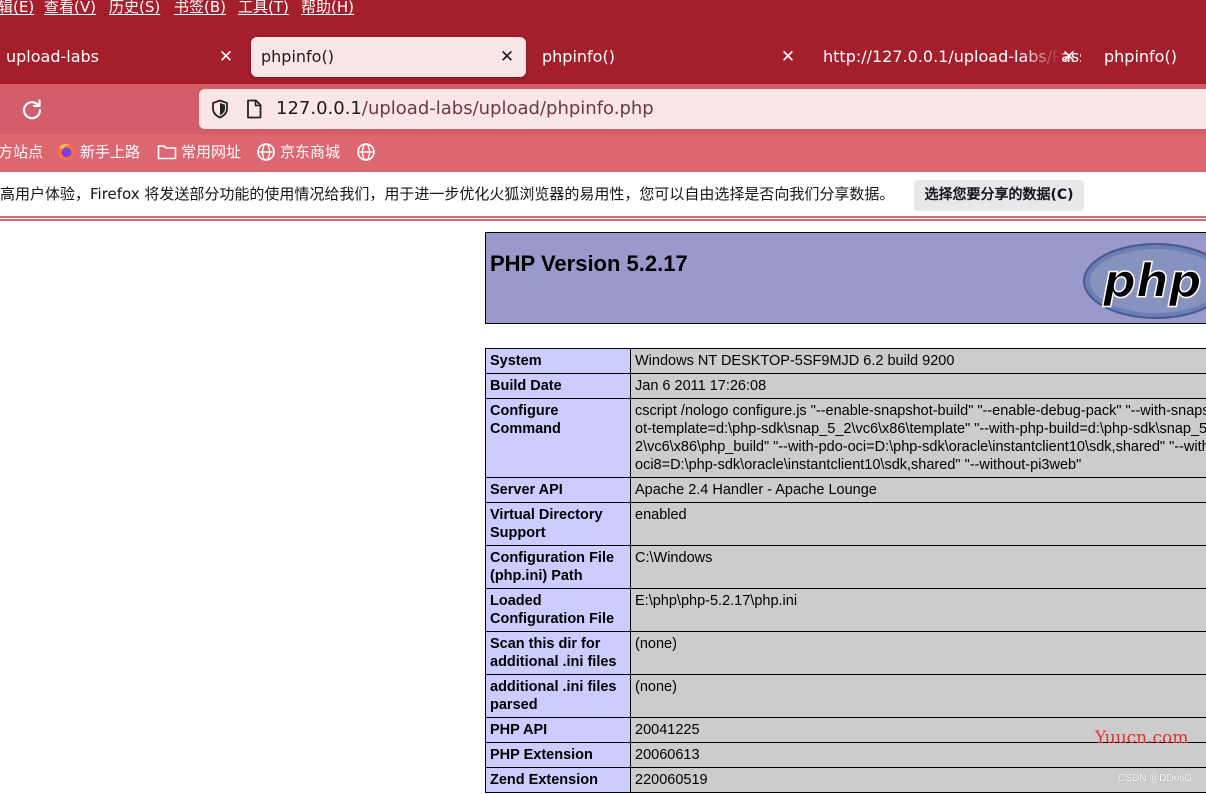 This screenshot has width=1206, height=794. I want to click on menu-view: 查看(V), so click(70, 8).